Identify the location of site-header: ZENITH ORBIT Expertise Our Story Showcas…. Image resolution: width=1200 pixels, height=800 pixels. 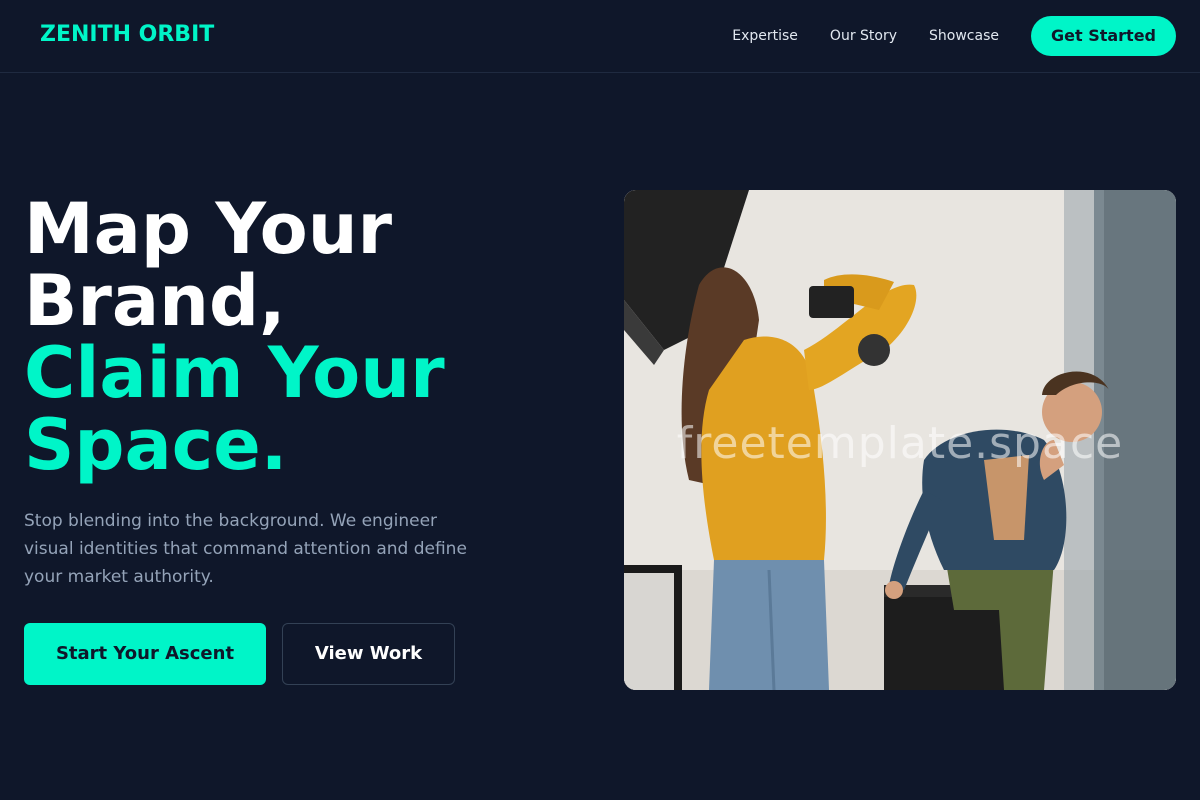
(600, 36).